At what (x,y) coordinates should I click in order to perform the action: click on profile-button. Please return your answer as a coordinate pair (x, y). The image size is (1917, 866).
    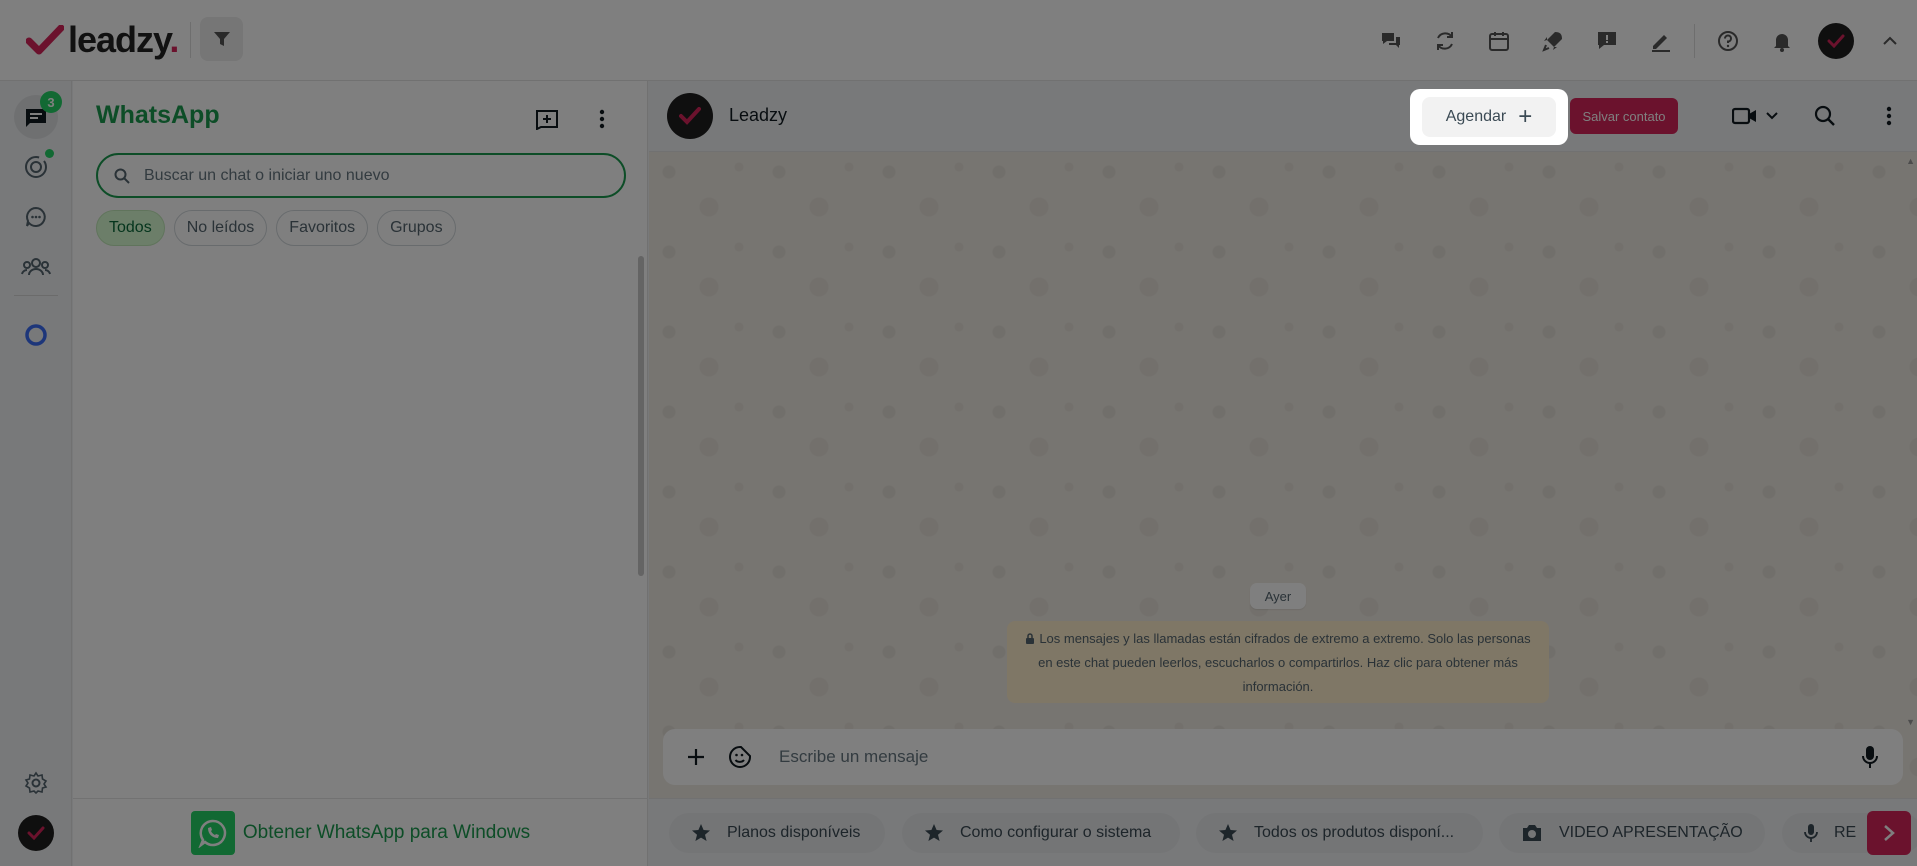
    Looking at the image, I should click on (1836, 41).